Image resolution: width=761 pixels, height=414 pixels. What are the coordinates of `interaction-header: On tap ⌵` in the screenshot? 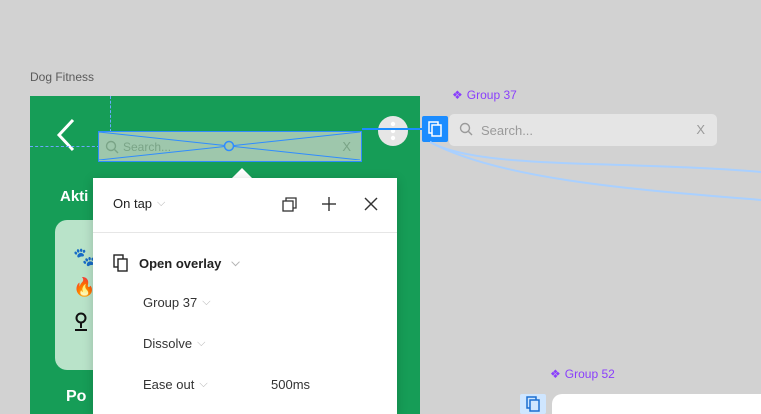 It's located at (245, 205).